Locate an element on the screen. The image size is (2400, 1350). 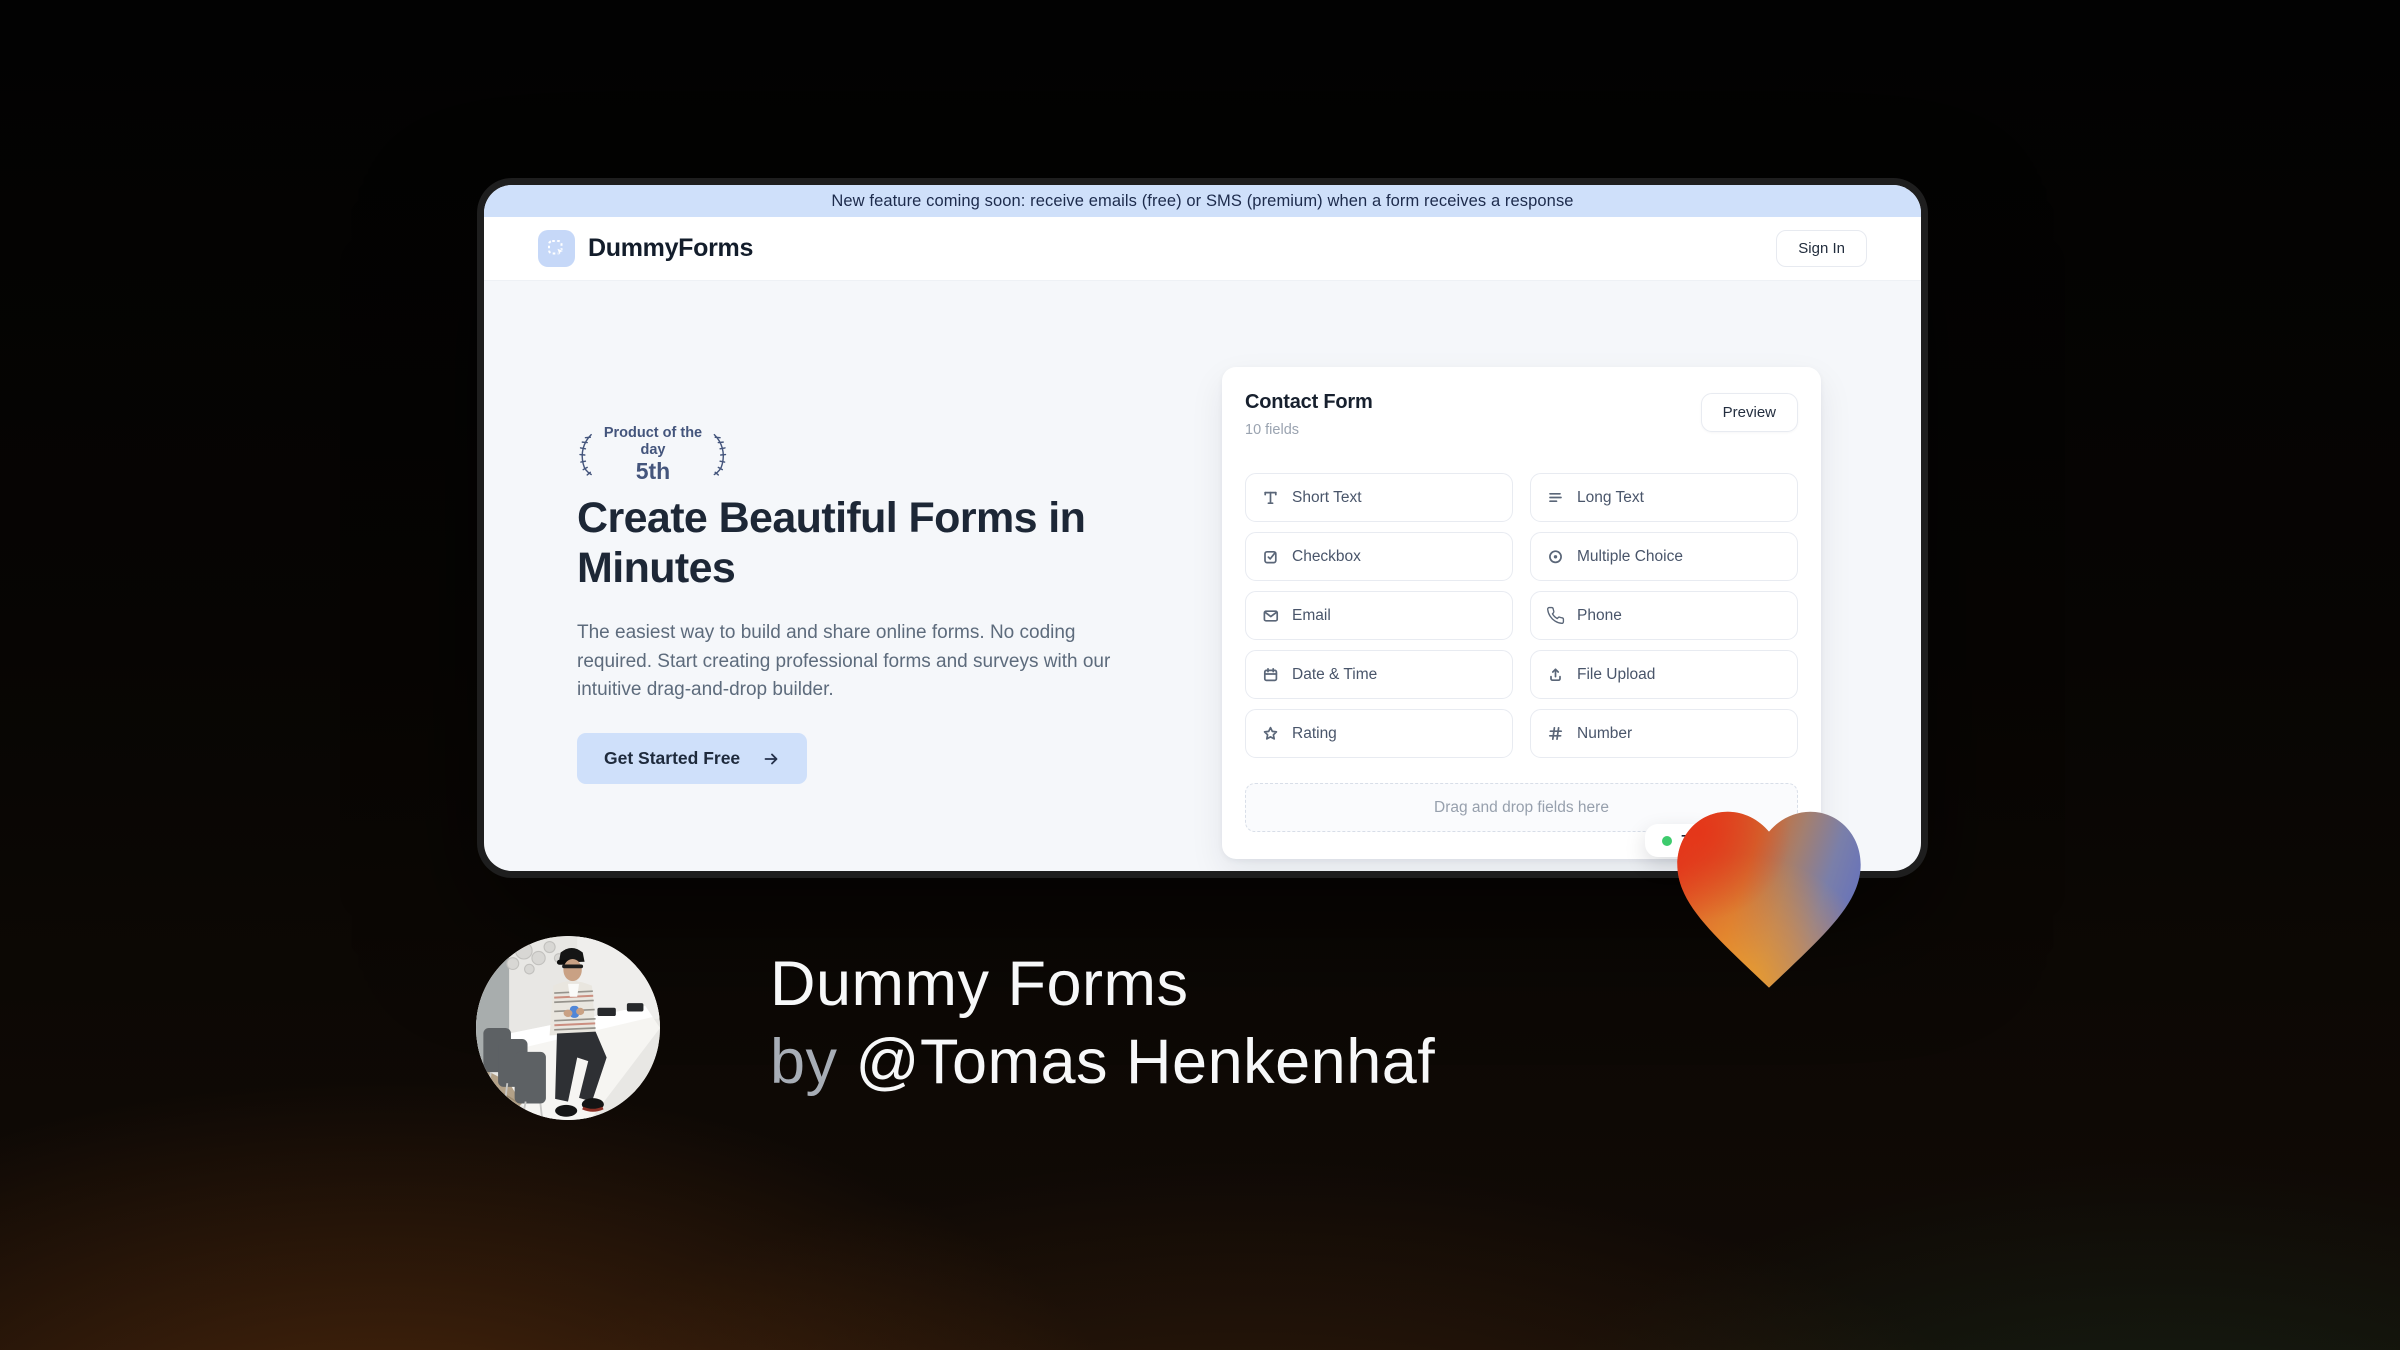
award-text: Product of the day 5th is located at coordinates (653, 455).